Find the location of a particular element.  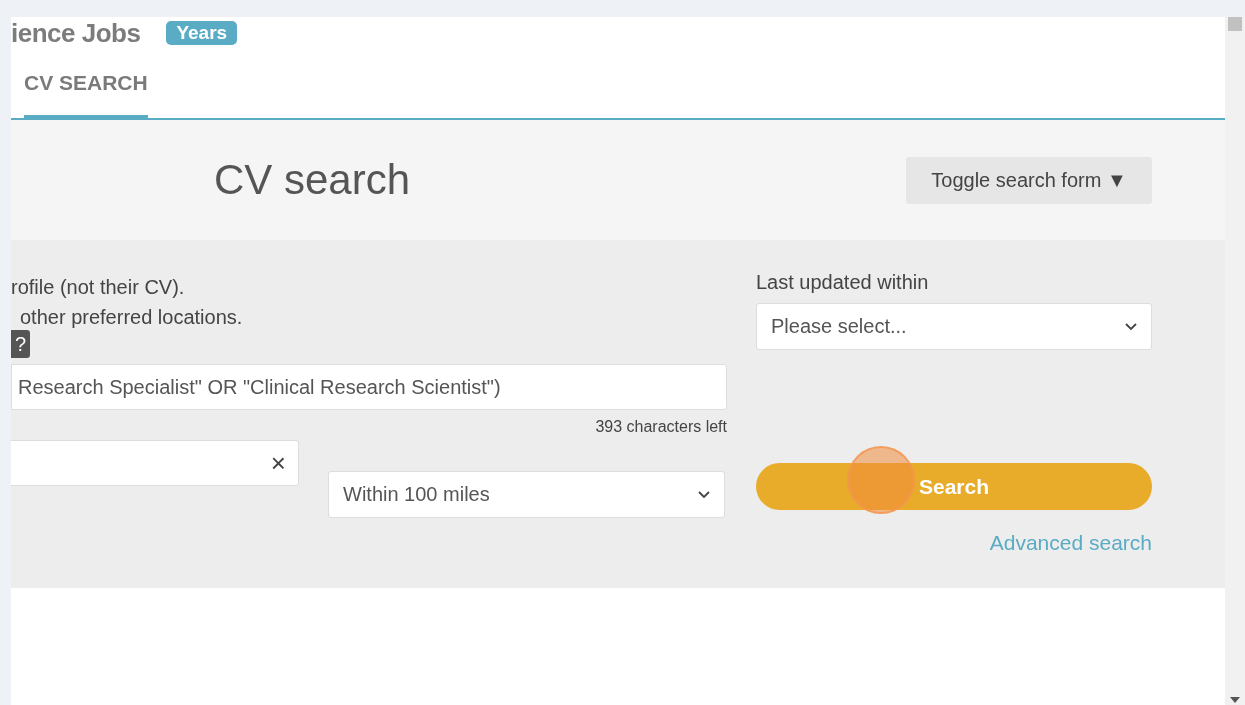

page-heading: CV search is located at coordinates (312, 180).